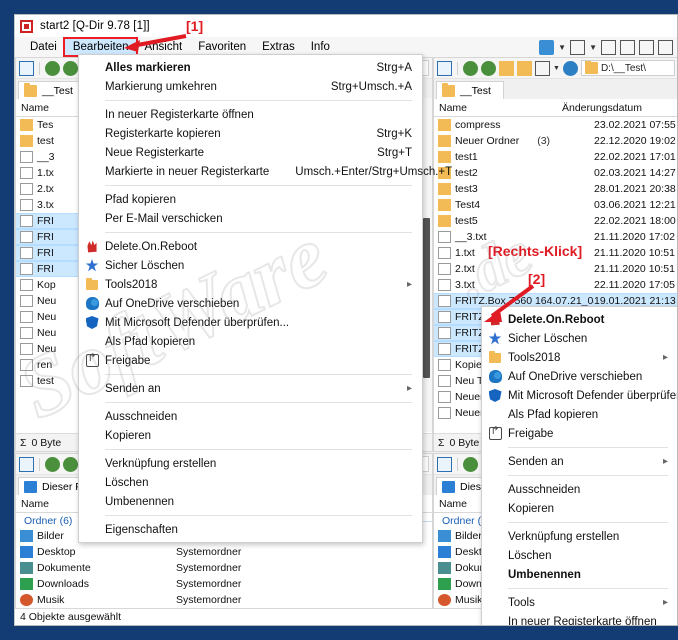  Describe the element at coordinates (224, 552) in the screenshot. I see `file-row: Desktop Systemordner` at that location.